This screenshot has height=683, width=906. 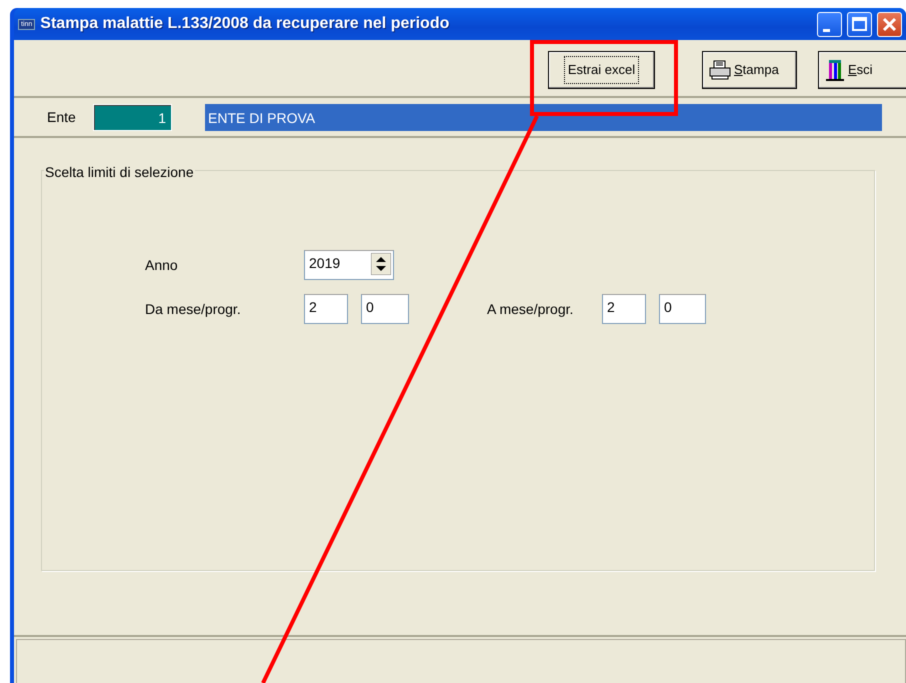 What do you see at coordinates (162, 265) in the screenshot?
I see `anno-label: Anno` at bounding box center [162, 265].